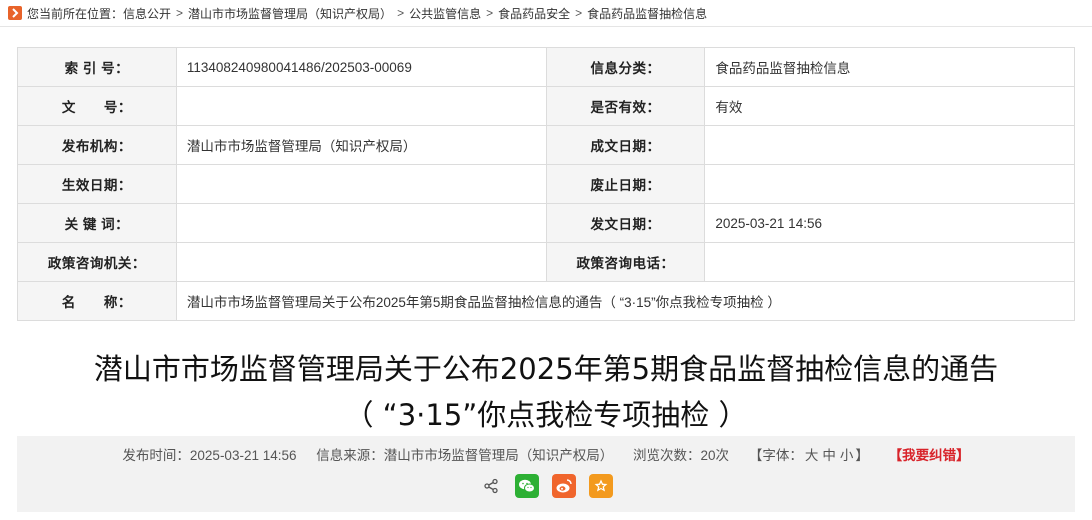 The height and width of the screenshot is (520, 1092). Describe the element at coordinates (147, 13) in the screenshot. I see `breadcrumb-item-info-public: 信息公开` at that location.